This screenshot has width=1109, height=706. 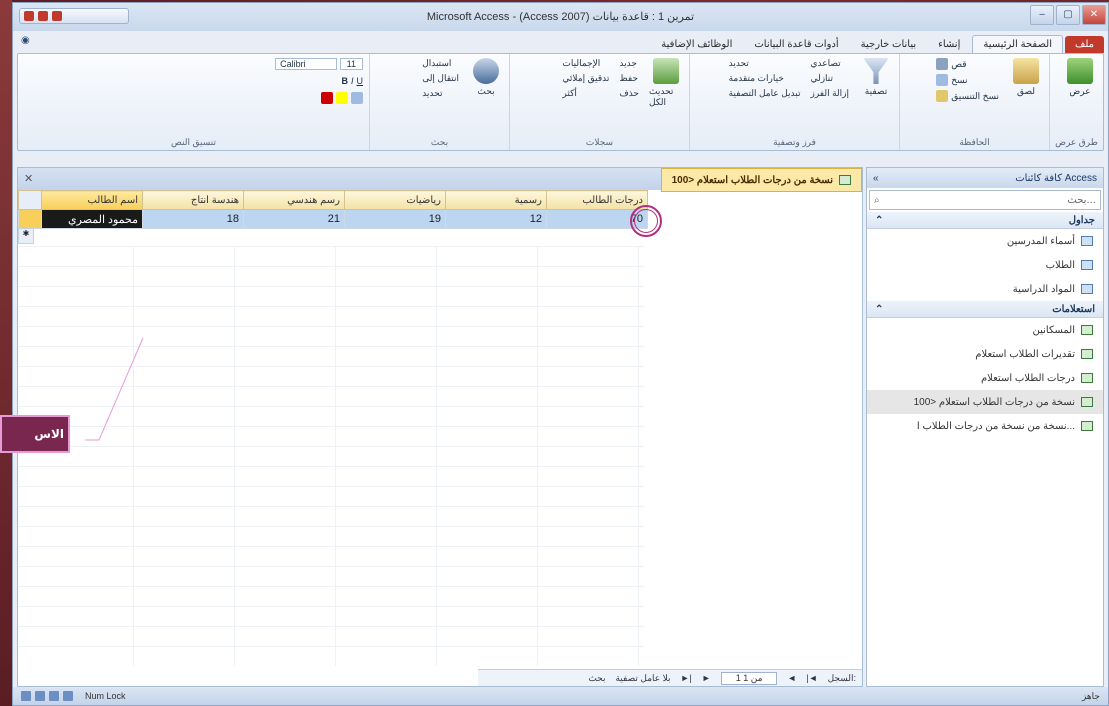 I want to click on font-color-icon, so click(x=327, y=98).